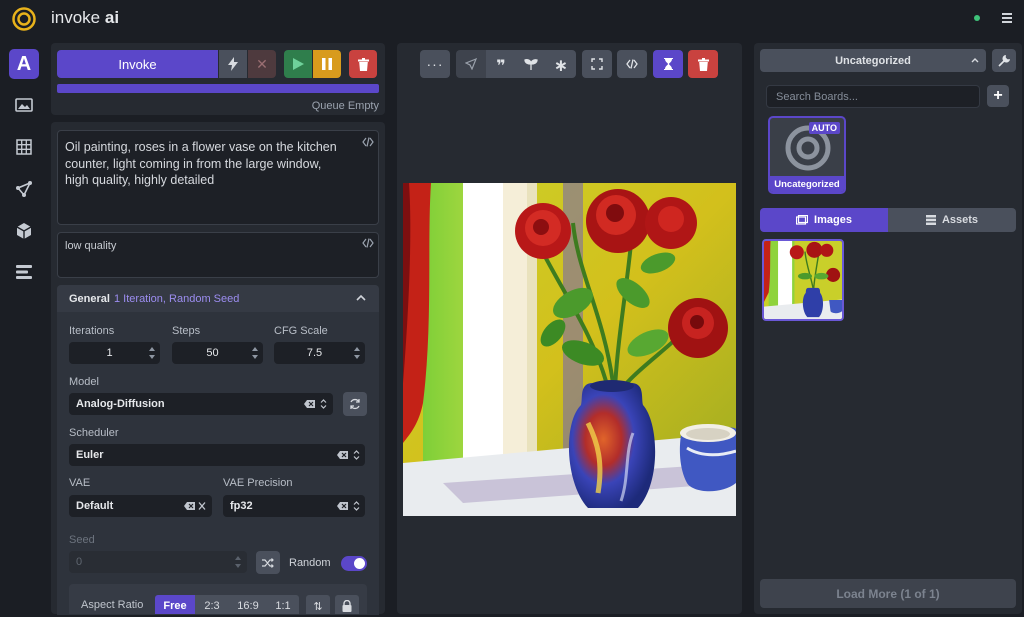  I want to click on send-icon, so click(471, 64).